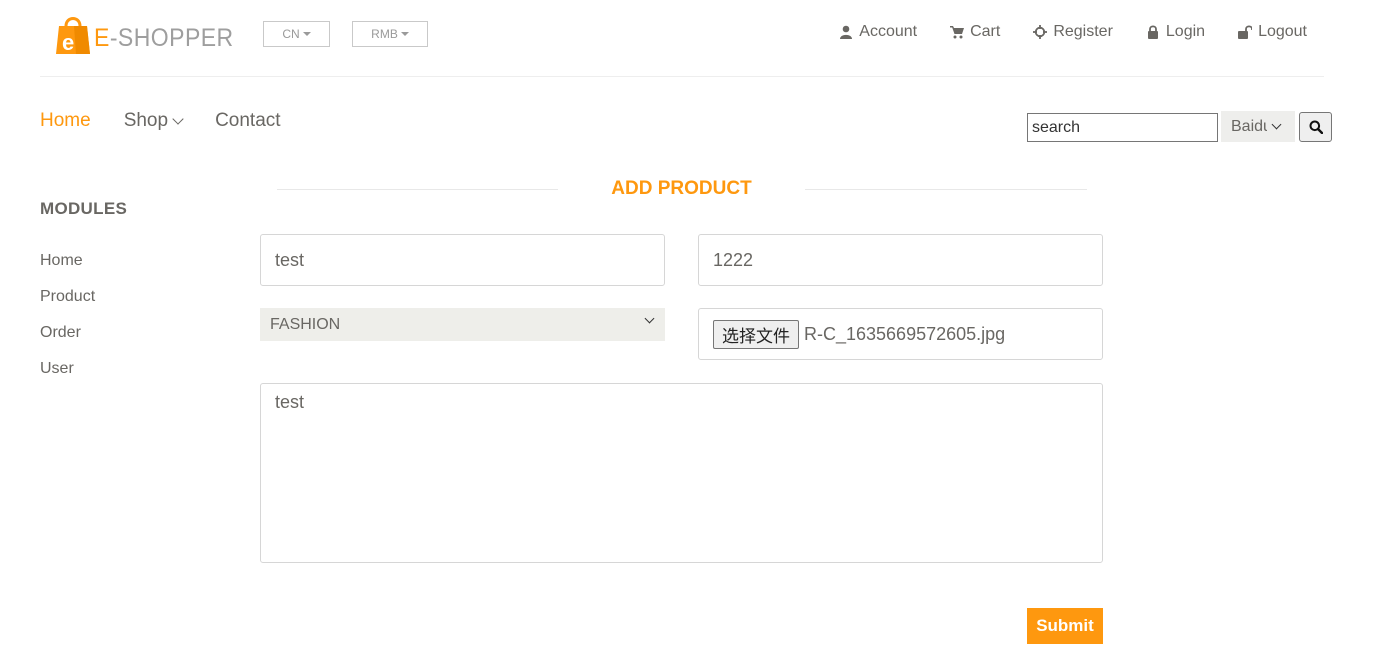 This screenshot has height=662, width=1379. Describe the element at coordinates (67, 340) in the screenshot. I see `sidebar-item-order: Order` at that location.